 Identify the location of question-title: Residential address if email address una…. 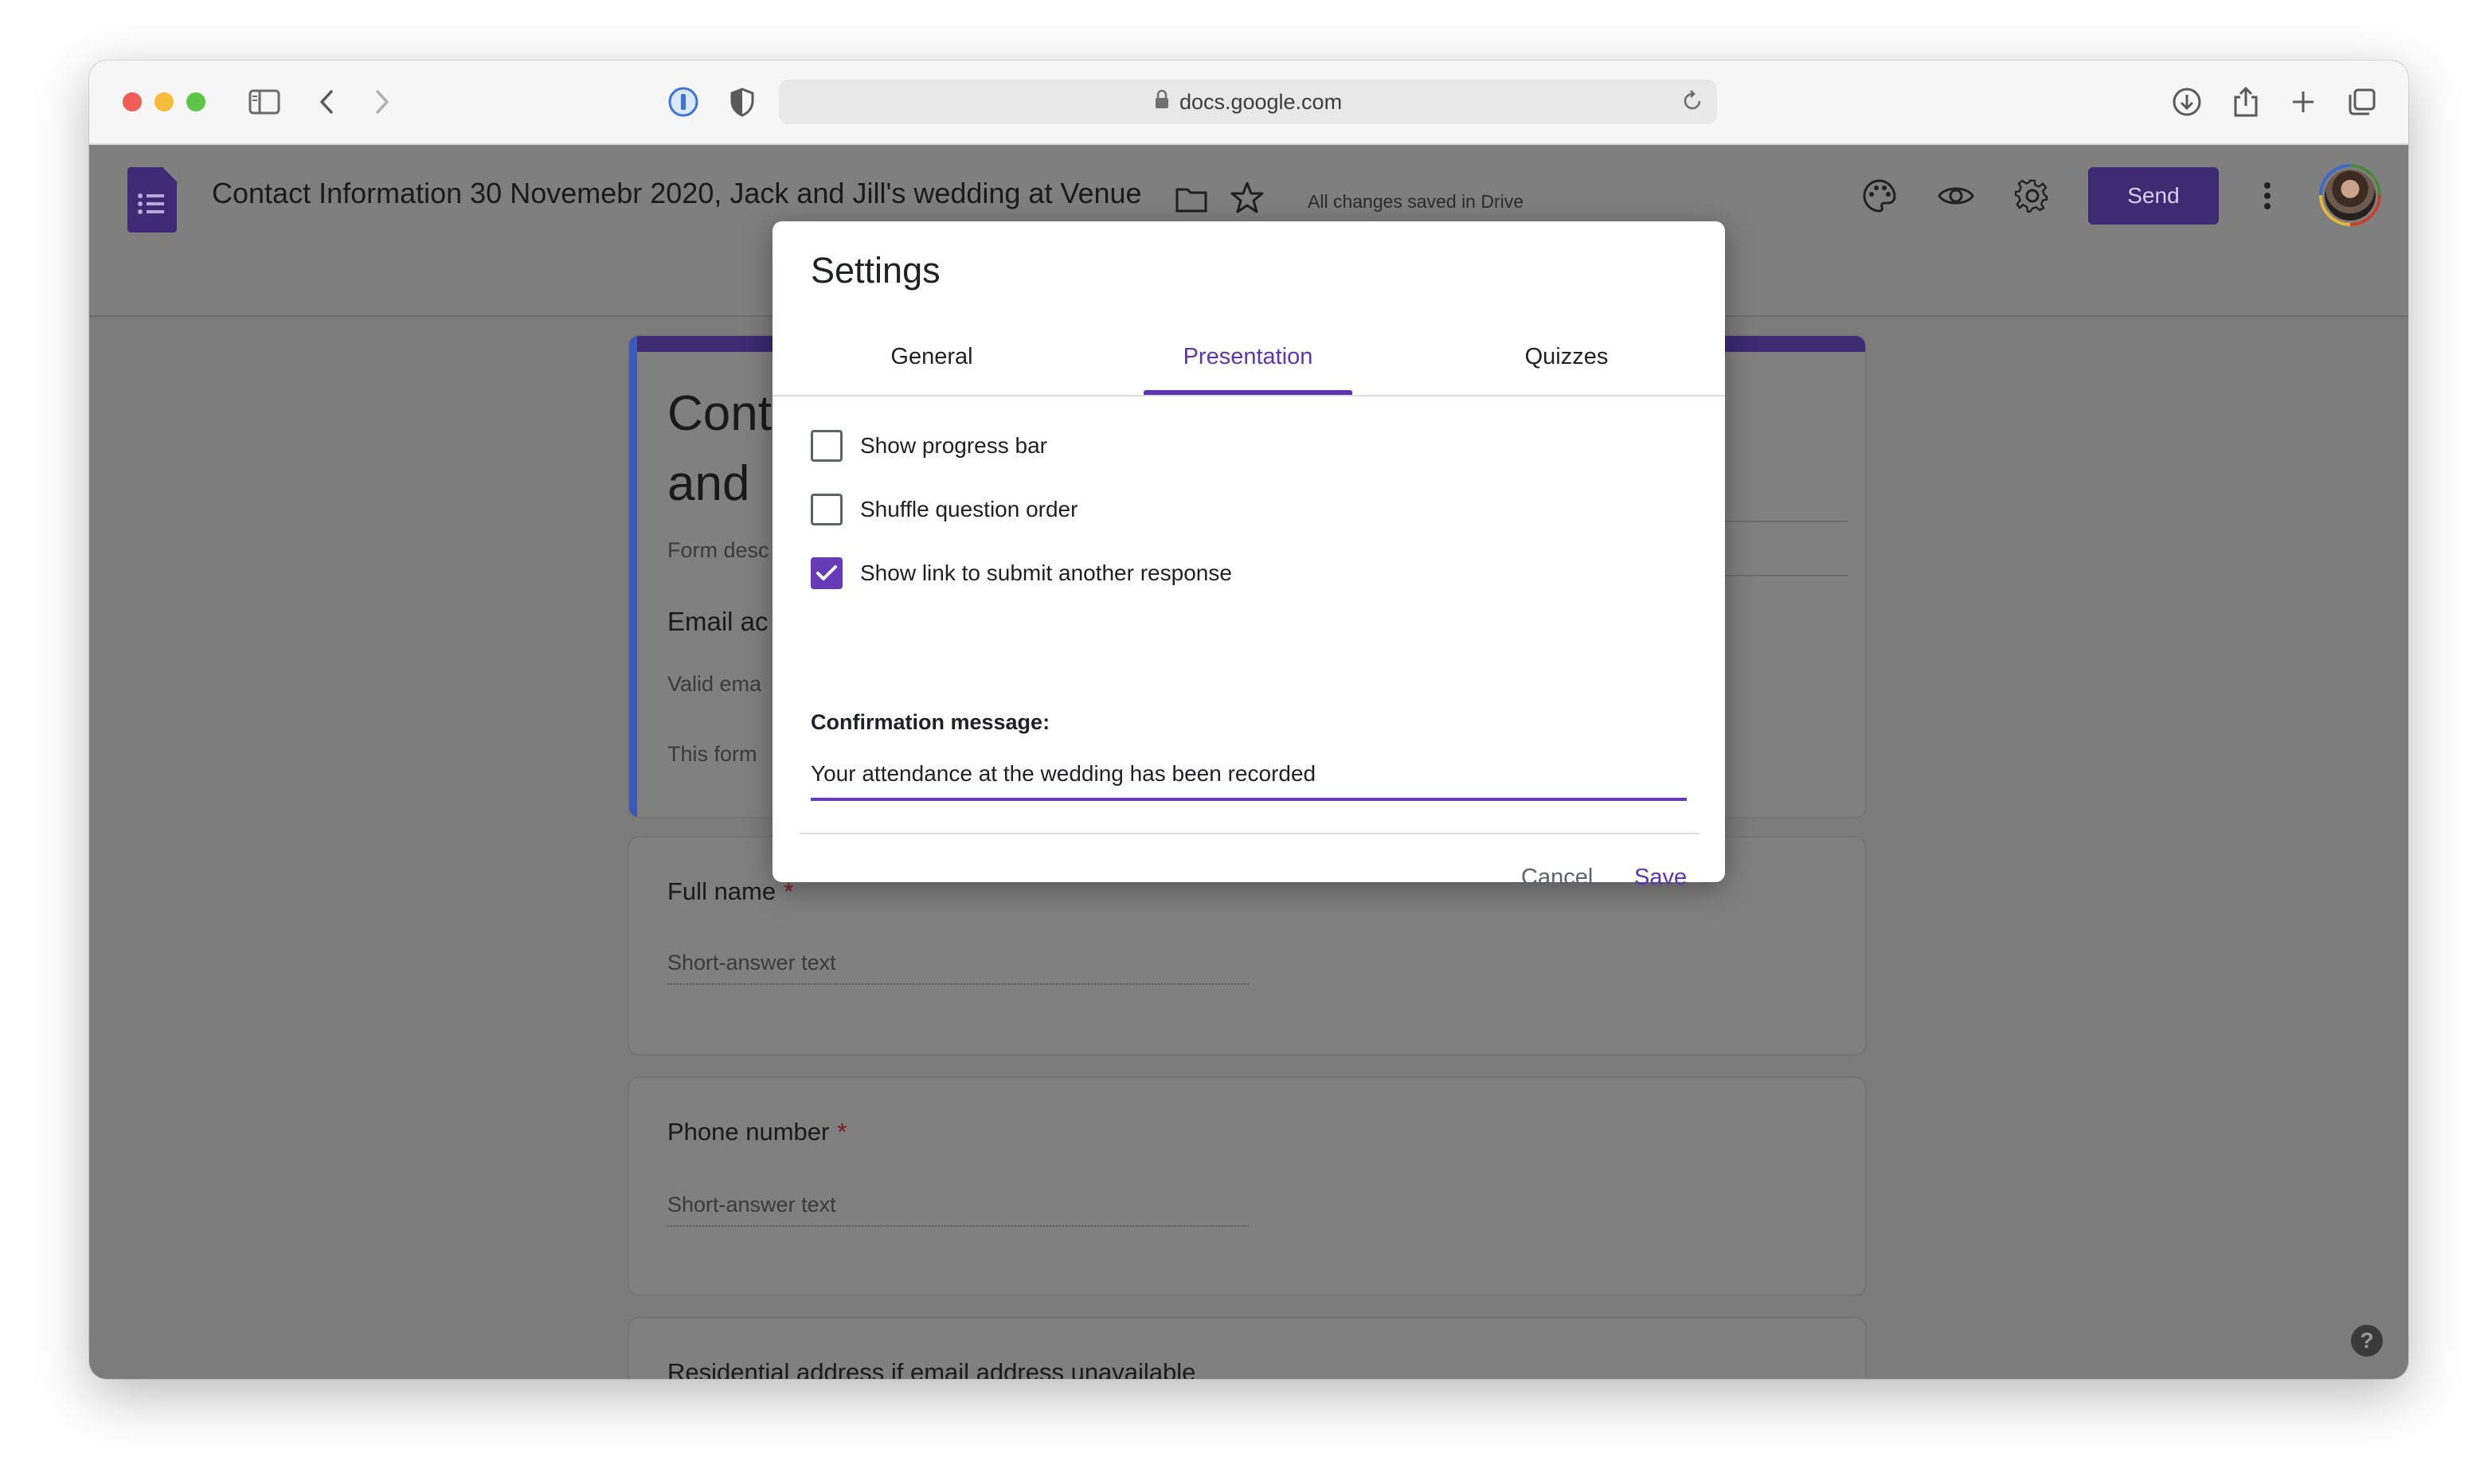
(931, 1368).